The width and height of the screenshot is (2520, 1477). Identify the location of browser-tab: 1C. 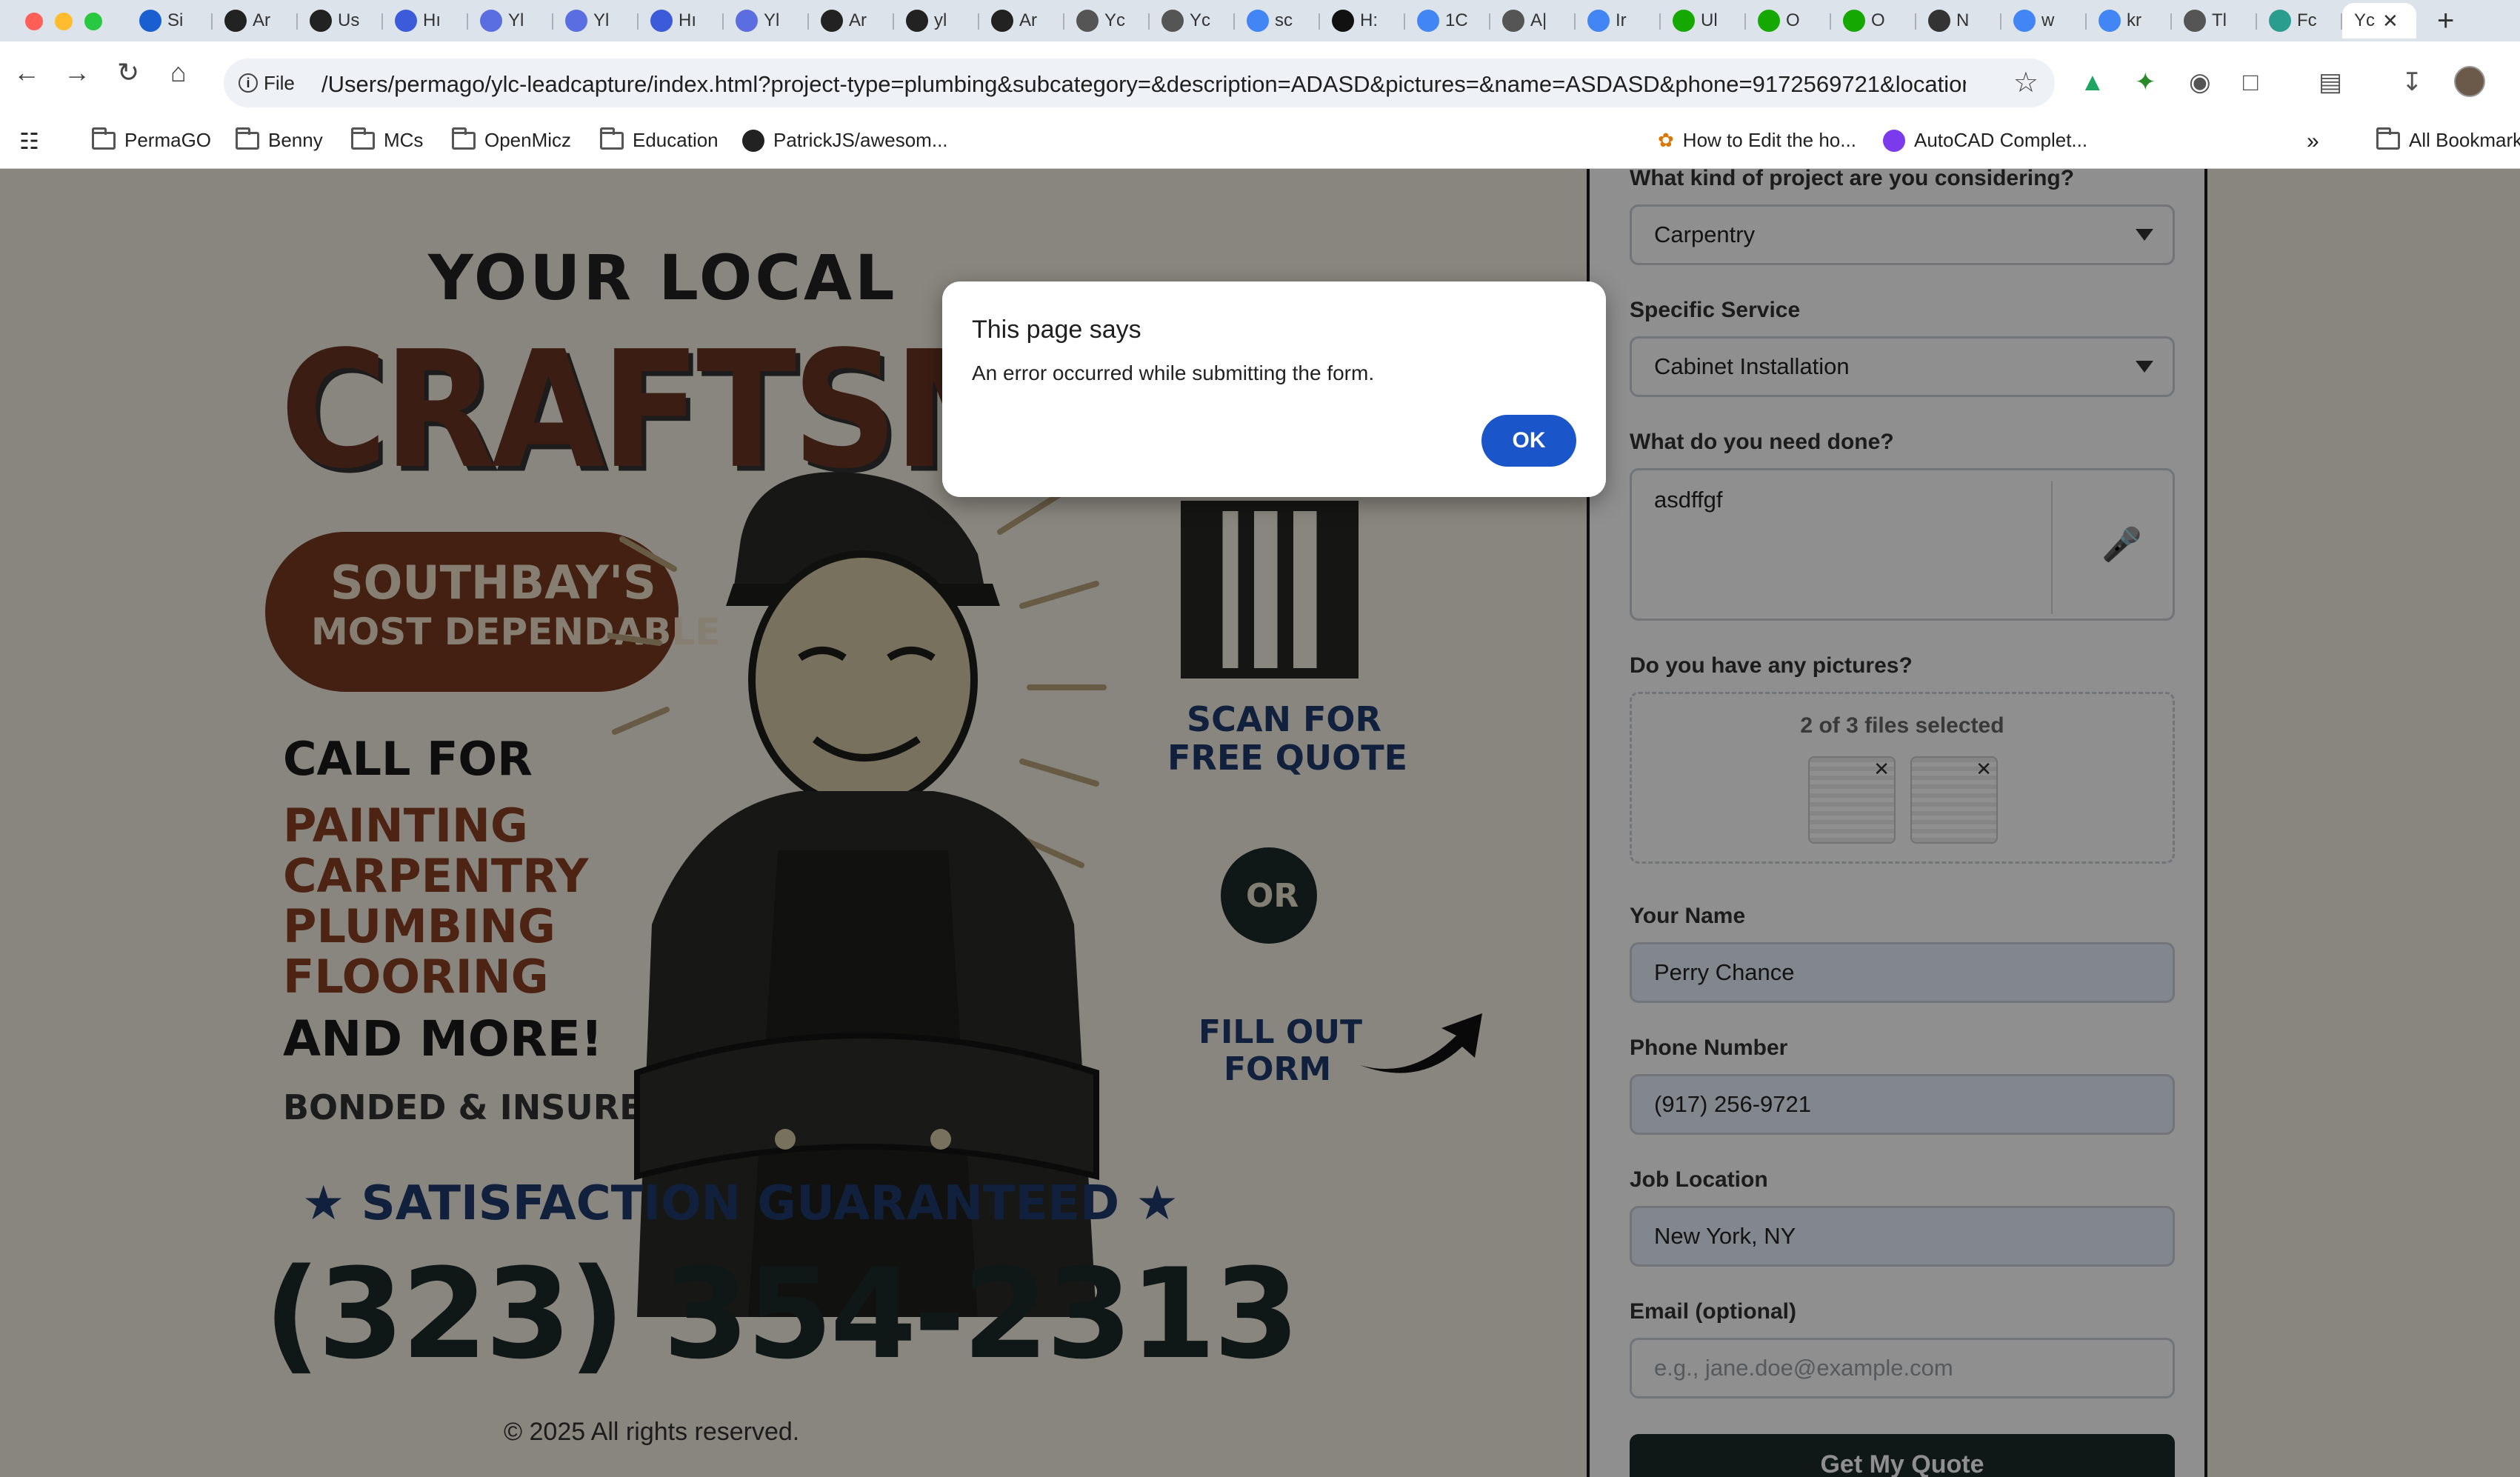
(1447, 21).